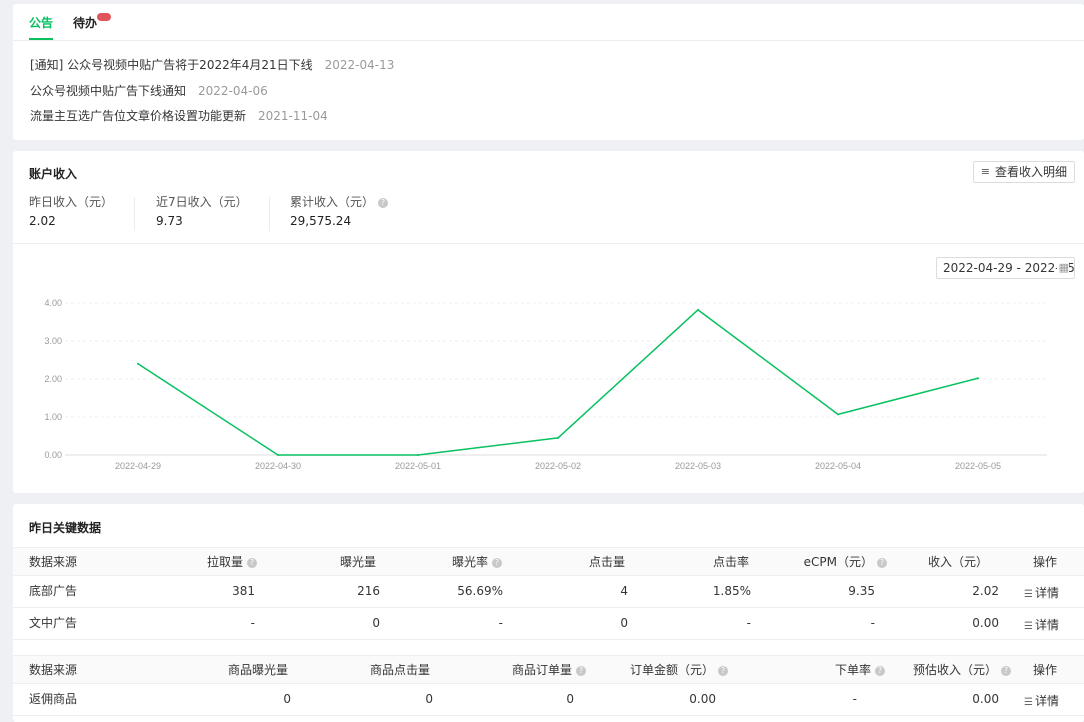 The image size is (1084, 722). Describe the element at coordinates (104, 17) in the screenshot. I see `todo-badge` at that location.